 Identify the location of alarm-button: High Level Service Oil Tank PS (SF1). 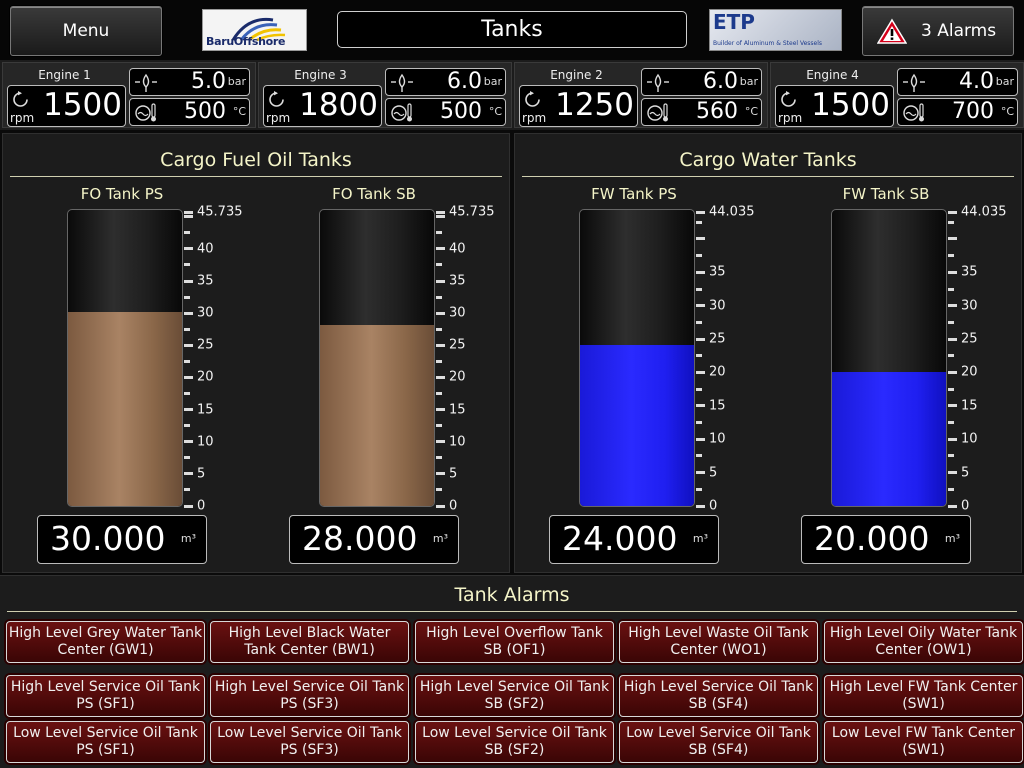
(105, 696).